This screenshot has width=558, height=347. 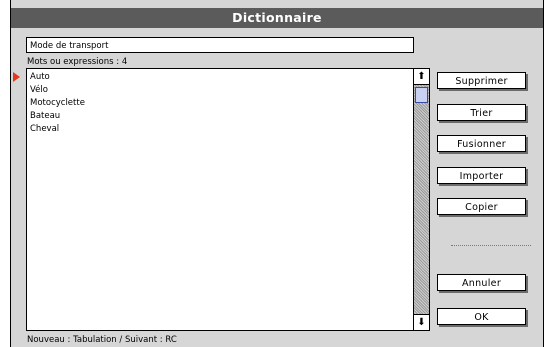 I want to click on cancel-button: Annuler, so click(x=481, y=282).